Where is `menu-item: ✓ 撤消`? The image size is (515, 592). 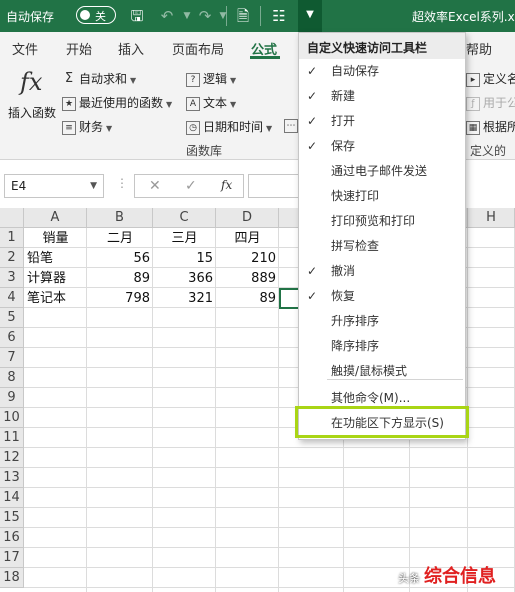 menu-item: ✓ 撤消 is located at coordinates (382, 271).